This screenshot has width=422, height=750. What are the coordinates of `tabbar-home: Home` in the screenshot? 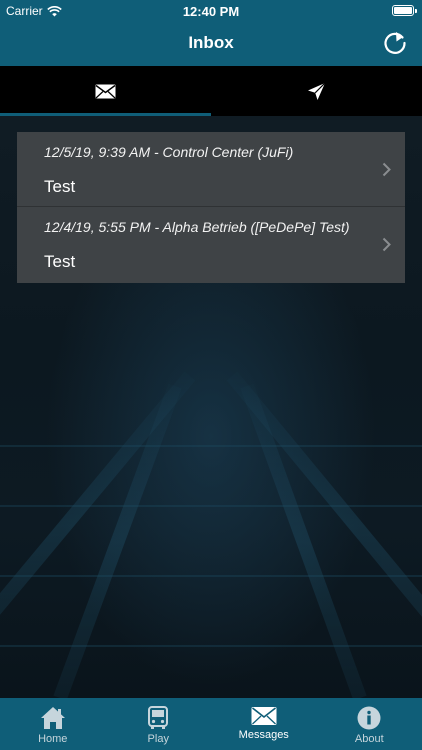 It's located at (53, 724).